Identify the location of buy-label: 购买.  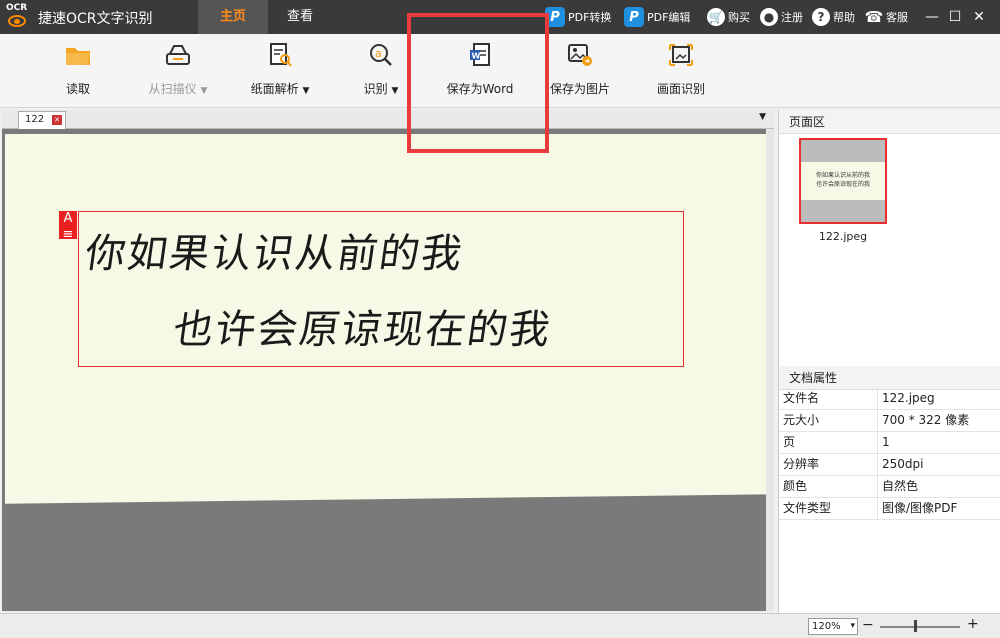
(739, 17).